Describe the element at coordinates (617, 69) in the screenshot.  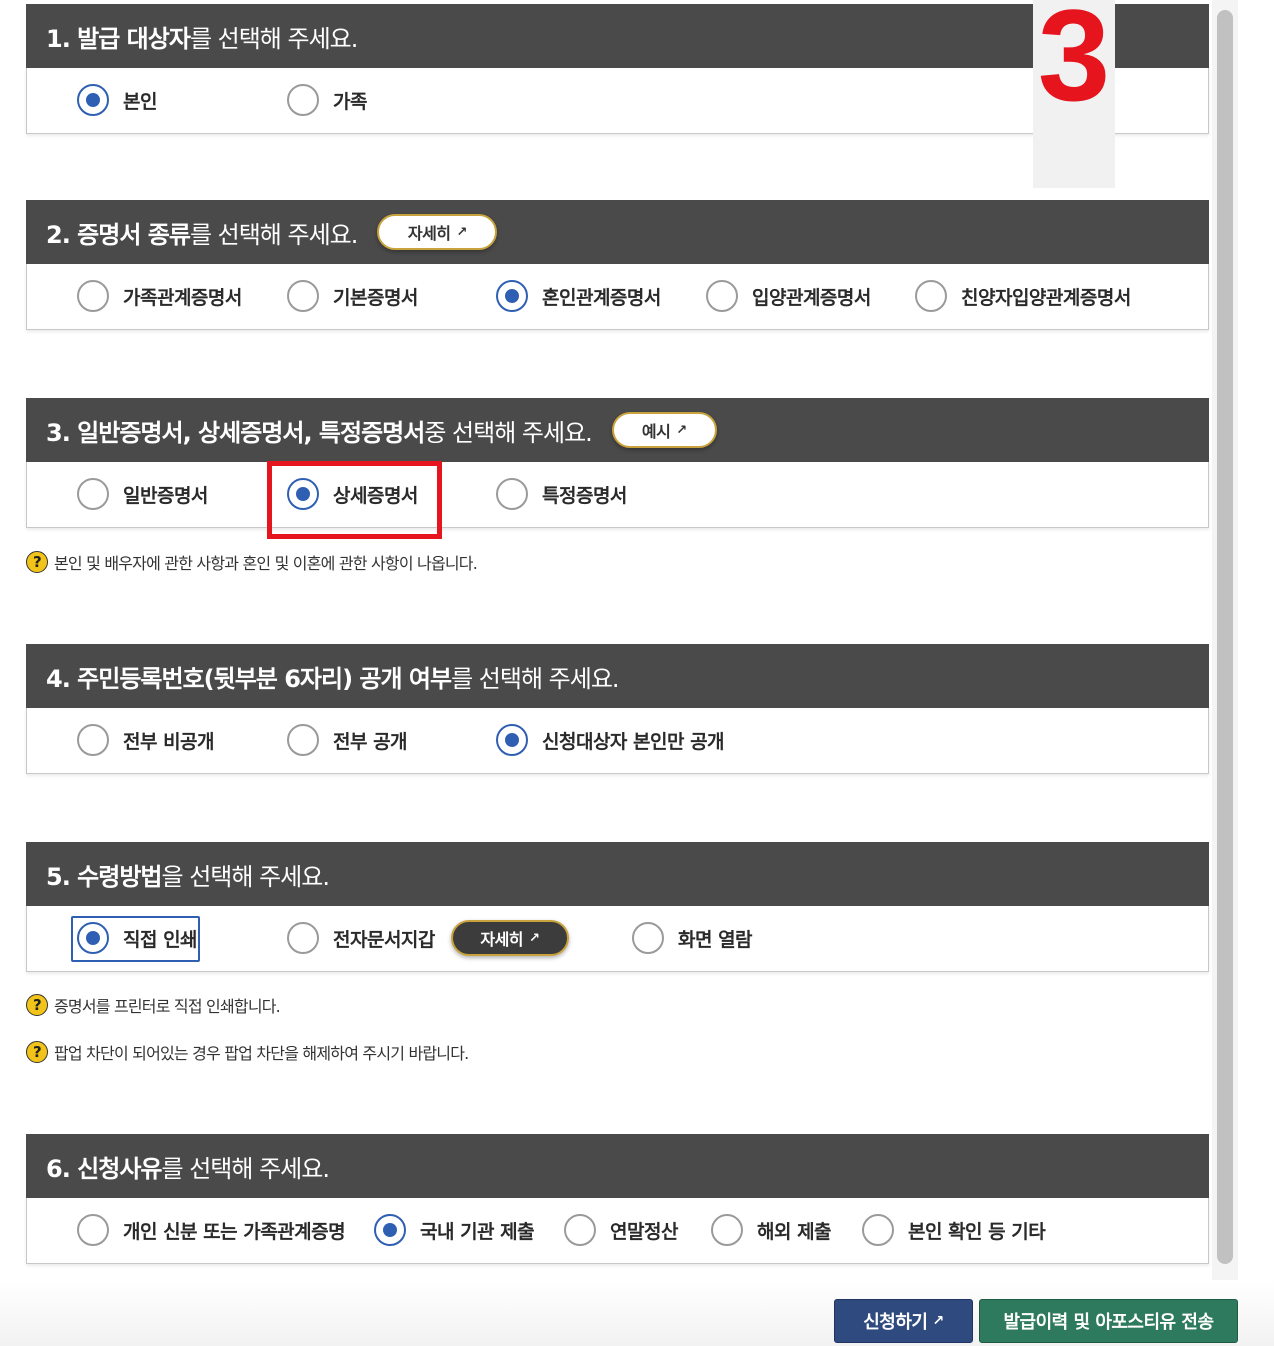
I see `section-target: 1. 발급 대상자 를 선택해 주세요. 본인 가족` at that location.